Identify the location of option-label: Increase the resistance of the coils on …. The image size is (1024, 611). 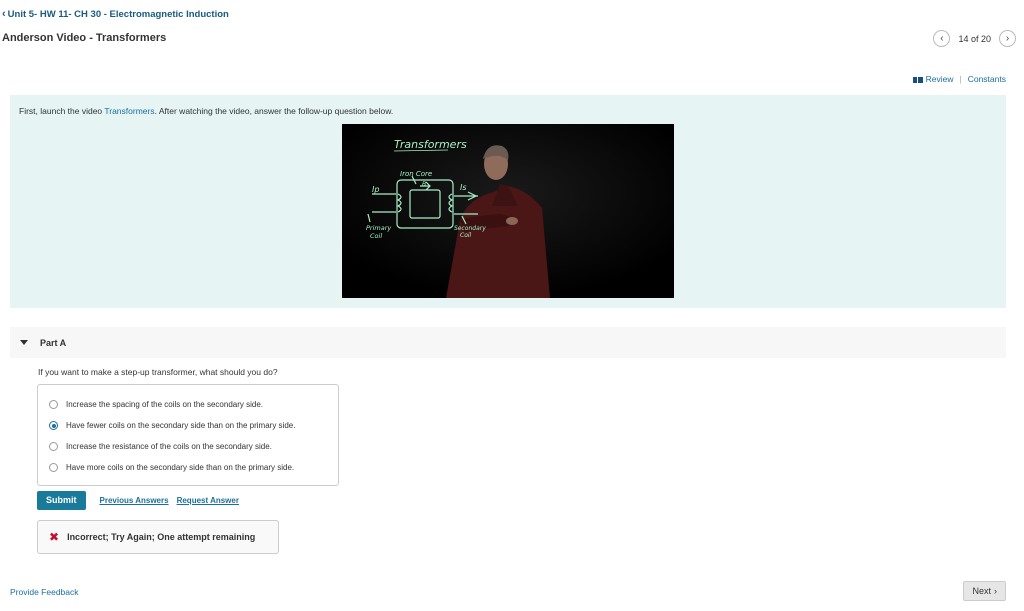
(169, 446).